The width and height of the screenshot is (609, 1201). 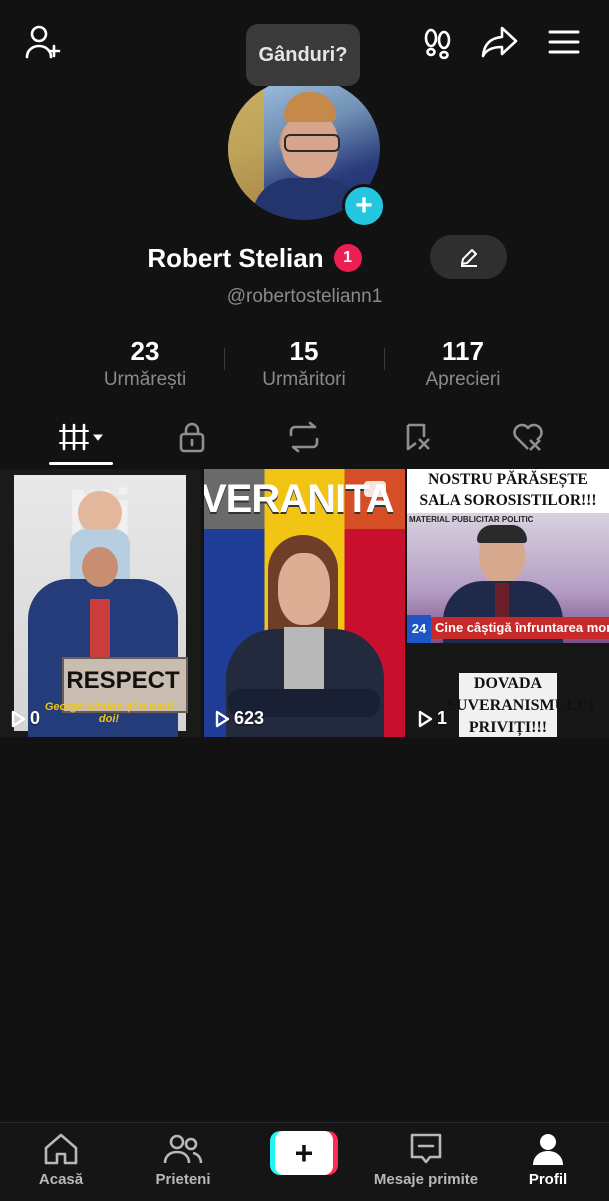 I want to click on view-count: 1, so click(x=432, y=718).